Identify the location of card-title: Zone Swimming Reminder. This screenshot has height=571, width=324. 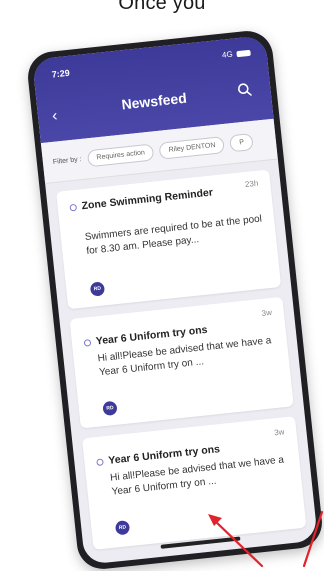
(147, 199).